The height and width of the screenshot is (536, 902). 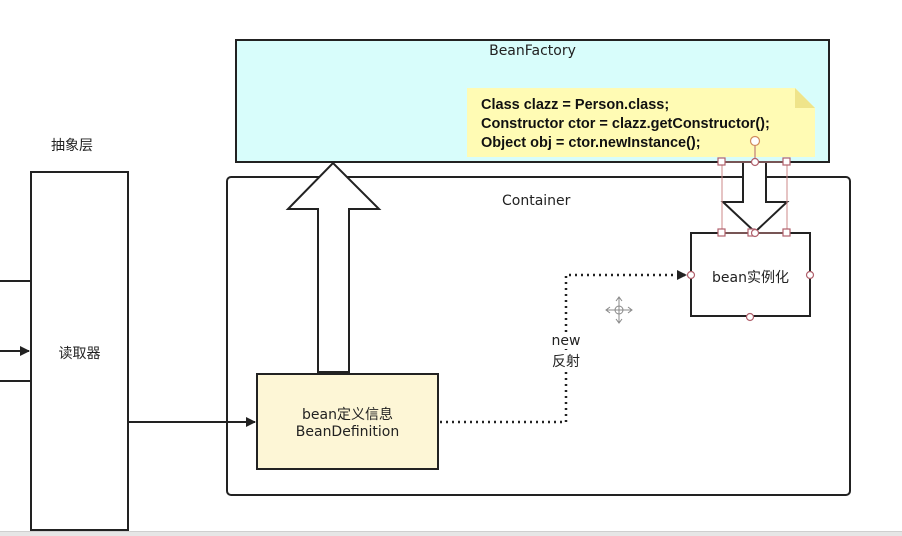 I want to click on bottom-scrollbar, so click(x=451, y=533).